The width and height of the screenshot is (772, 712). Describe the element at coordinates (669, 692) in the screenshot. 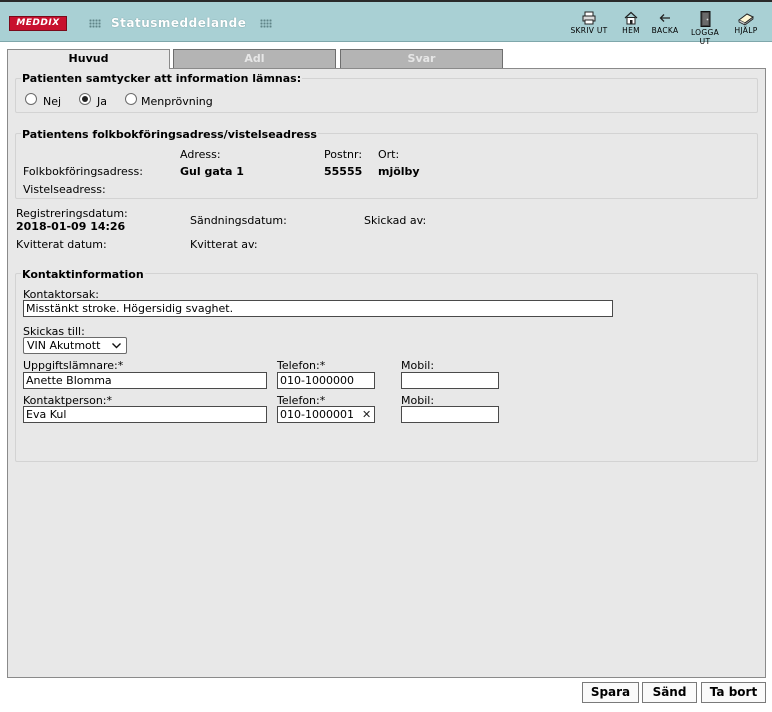

I see `send-button: Sänd` at that location.